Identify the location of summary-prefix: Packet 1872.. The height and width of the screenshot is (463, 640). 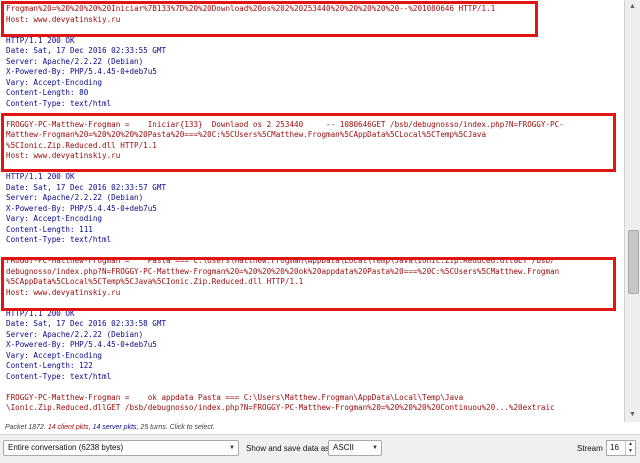
(26, 427).